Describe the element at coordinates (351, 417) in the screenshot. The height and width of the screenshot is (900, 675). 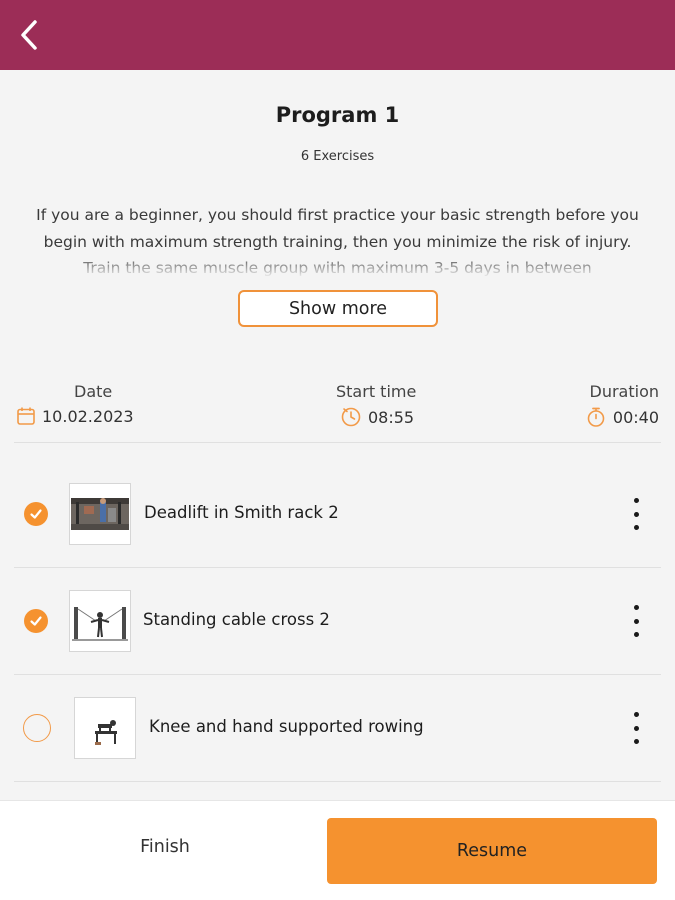
I see `clock-icon` at that location.